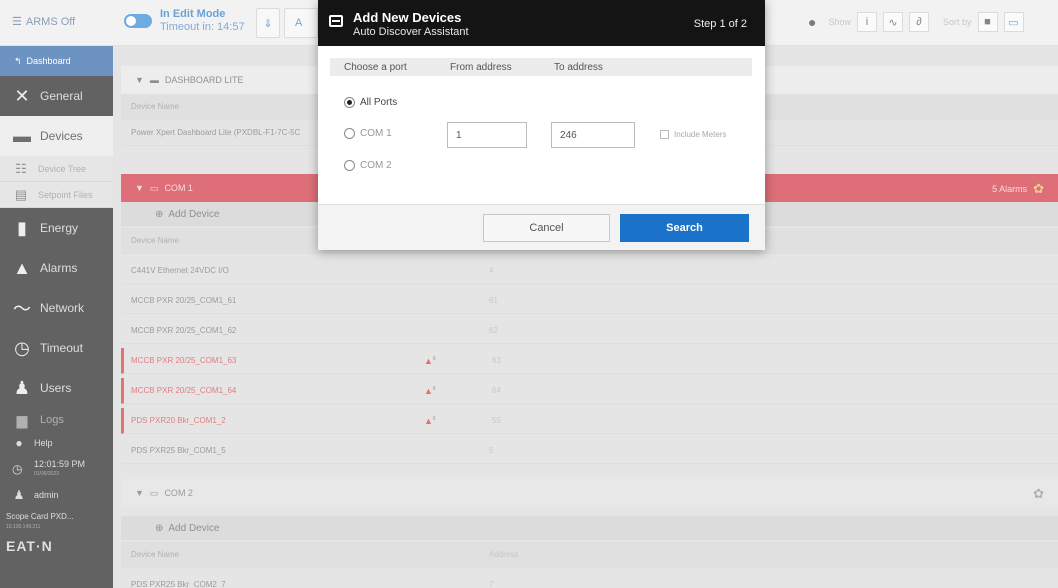  Describe the element at coordinates (56, 195) in the screenshot. I see `sidebar-item-setpoint-files: ▤ Setpoint Files` at that location.